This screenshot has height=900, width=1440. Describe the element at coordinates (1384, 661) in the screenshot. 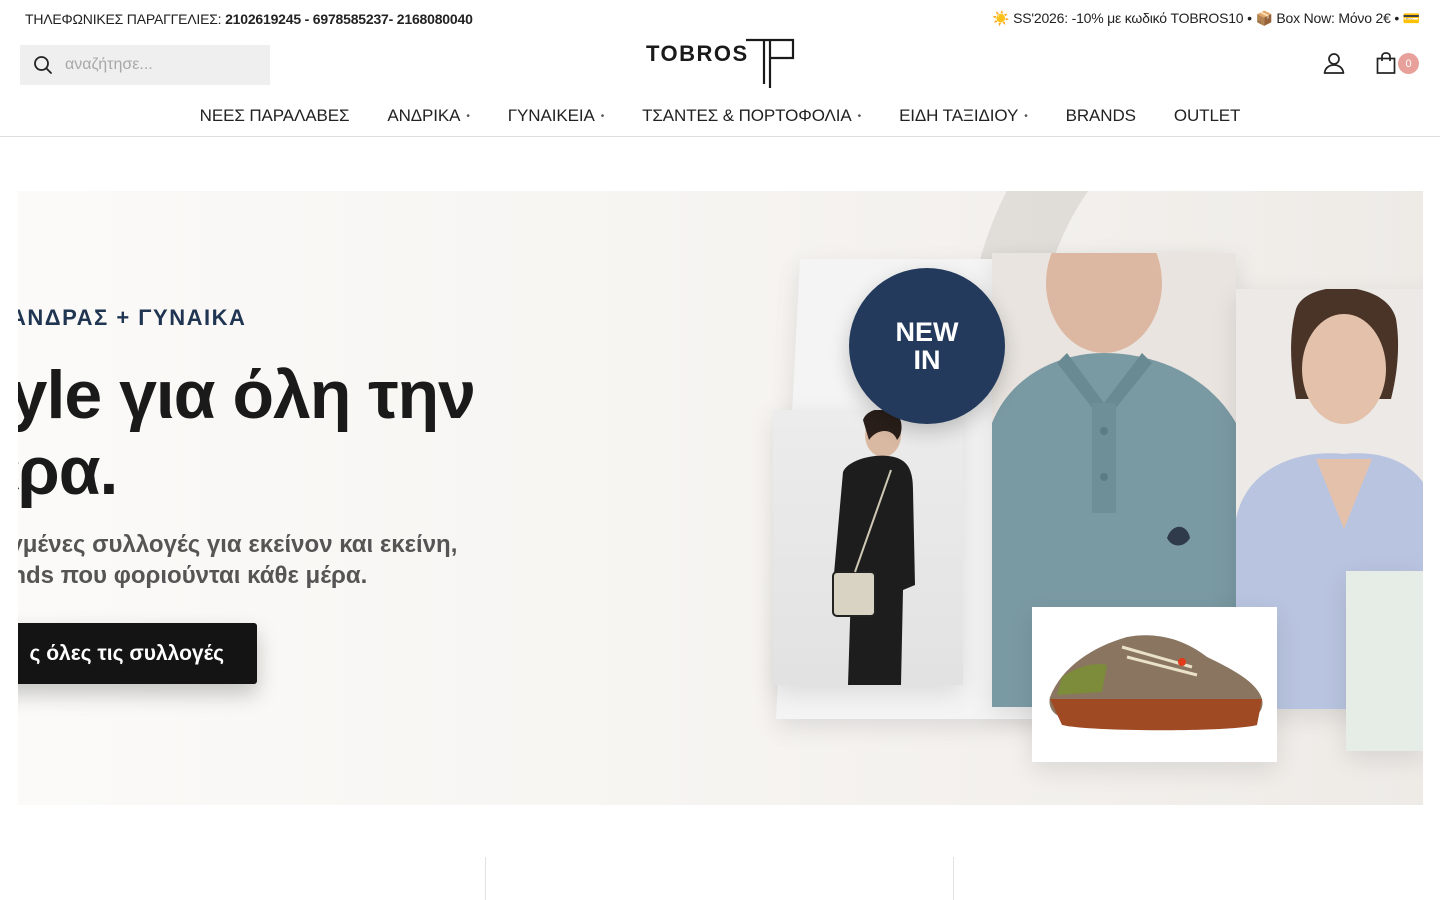

I see `product-image-edge` at that location.